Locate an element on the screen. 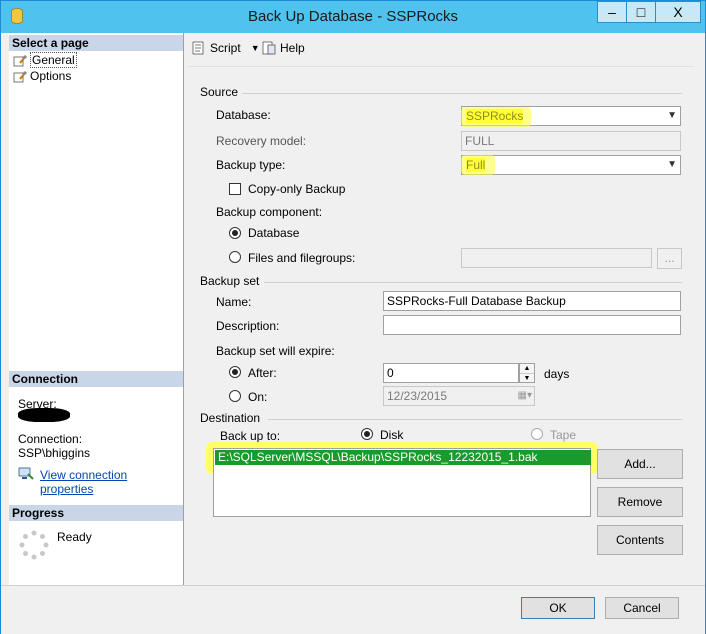 The image size is (706, 634). spin-up-icon: ▲ is located at coordinates (527, 369).